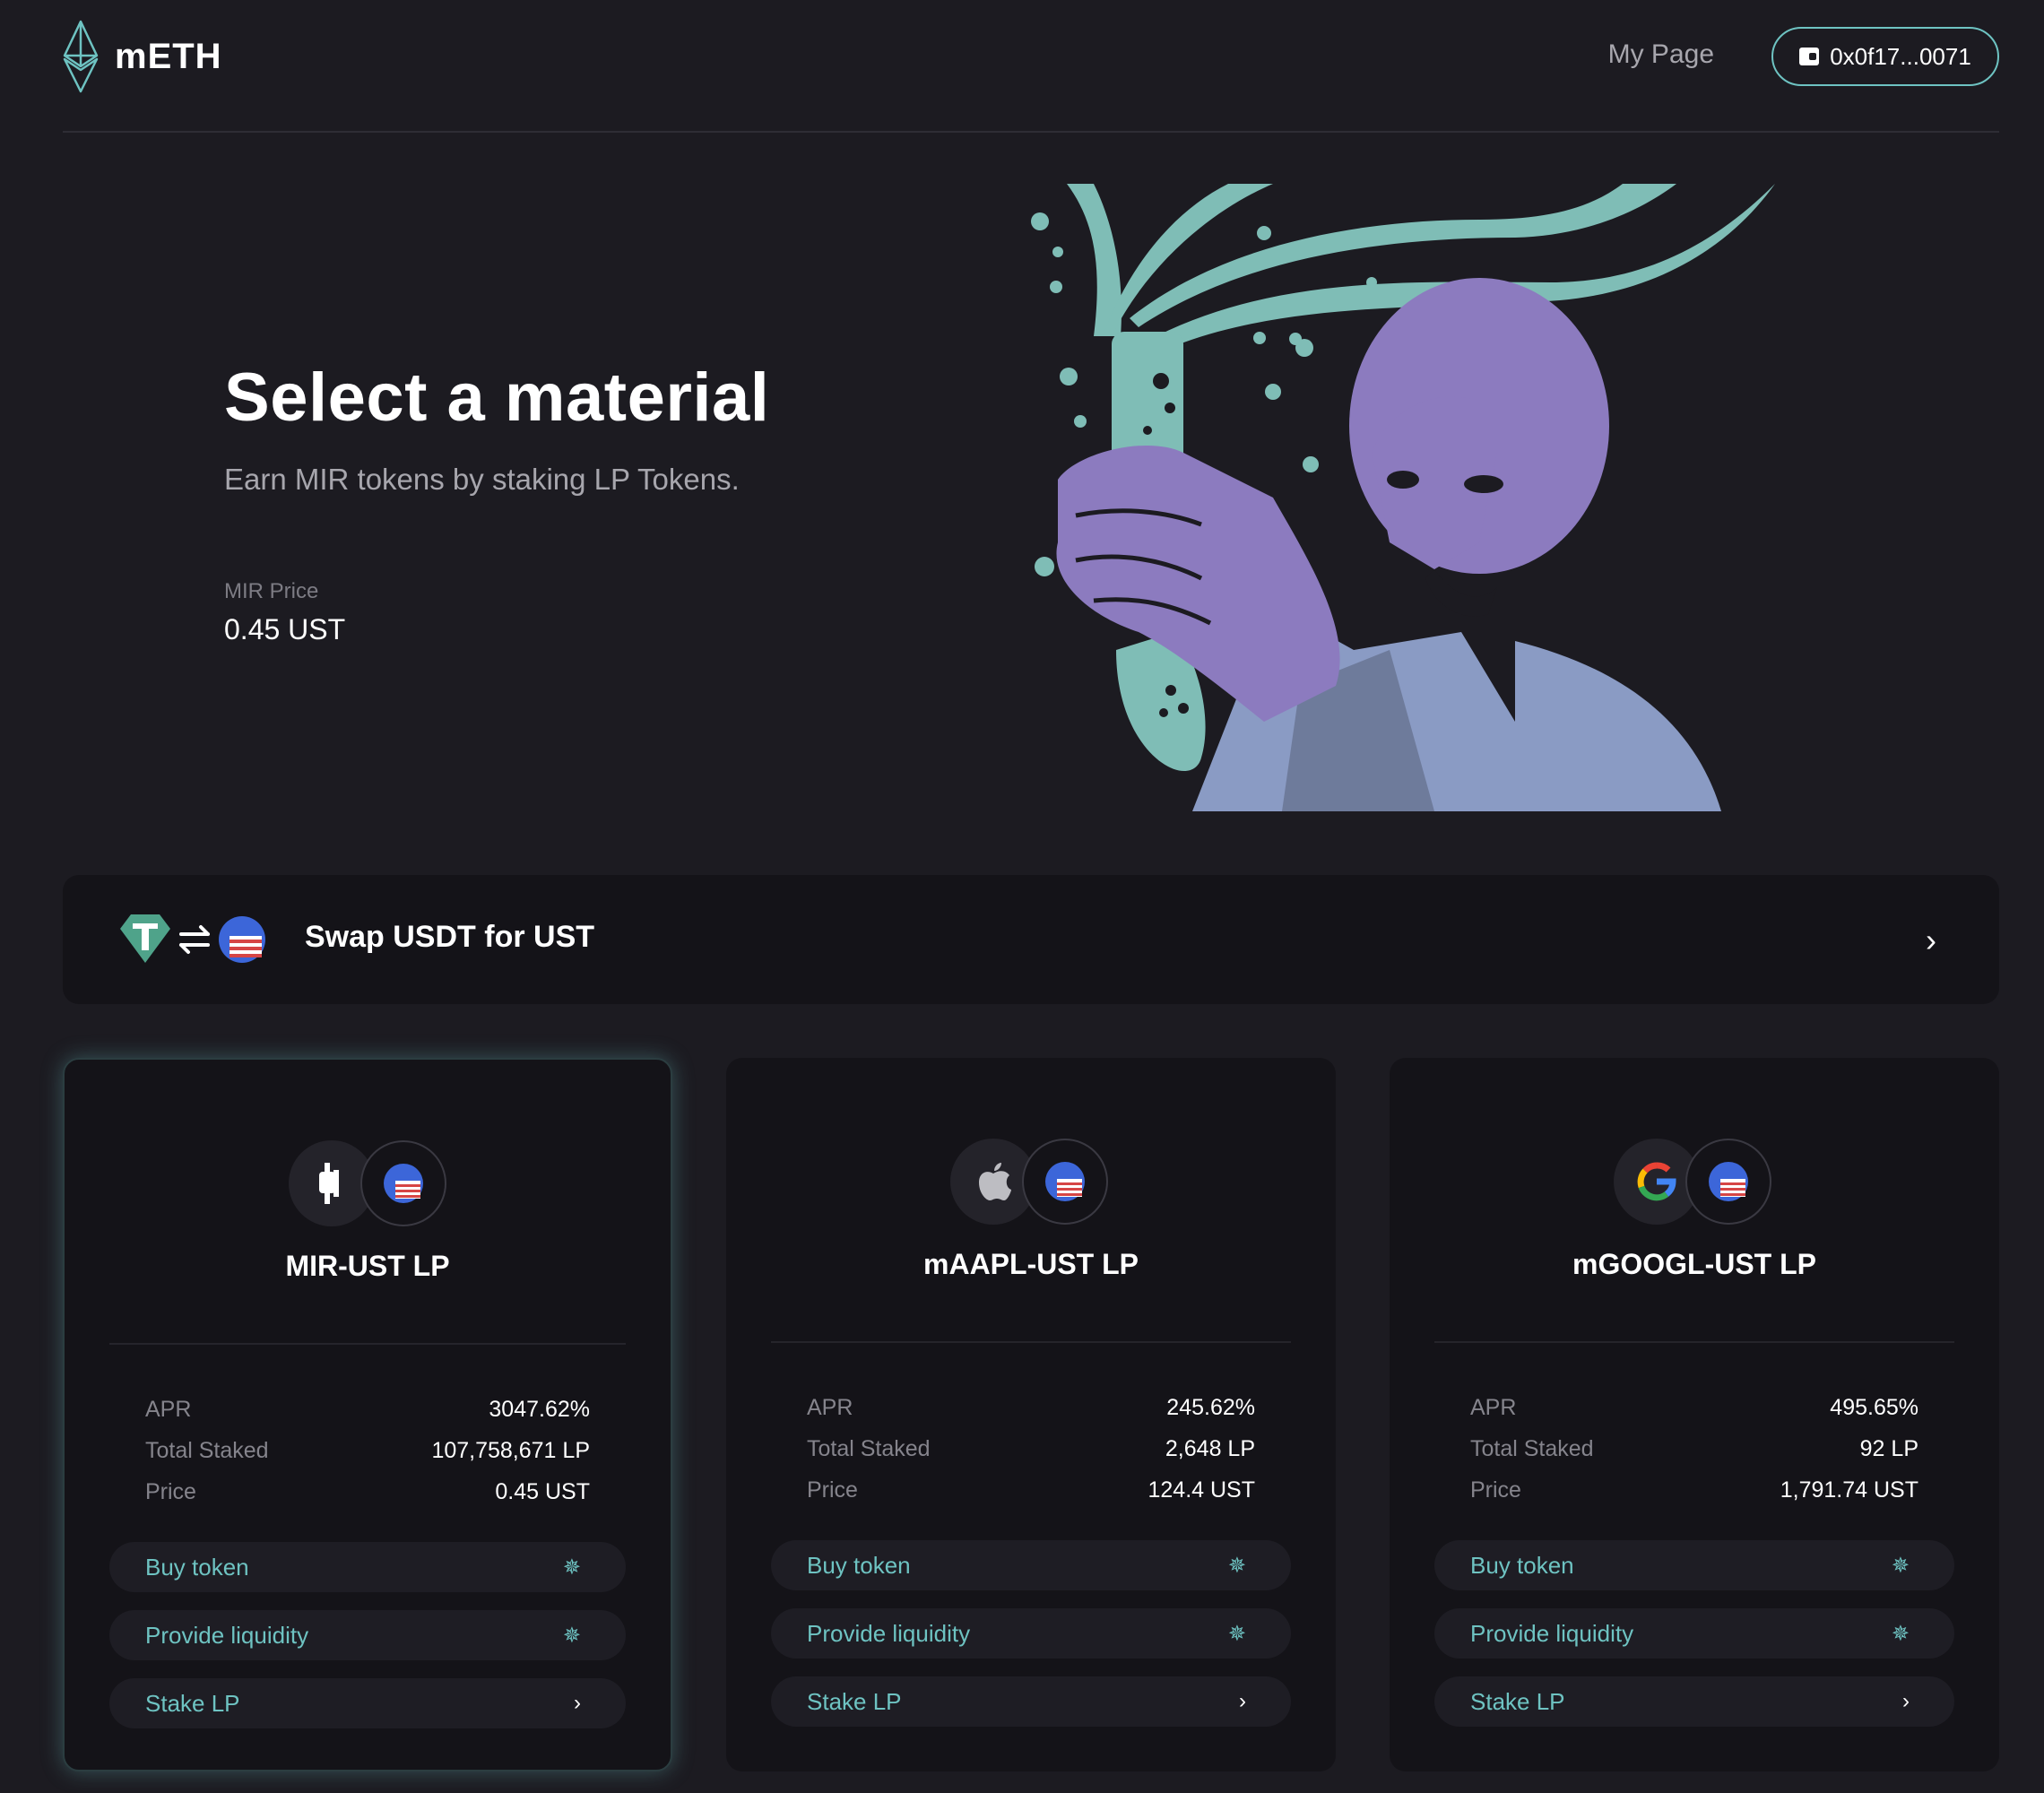 The height and width of the screenshot is (1793, 2044). I want to click on total-staked-row: Total Staked 2,648 LP, so click(1031, 1452).